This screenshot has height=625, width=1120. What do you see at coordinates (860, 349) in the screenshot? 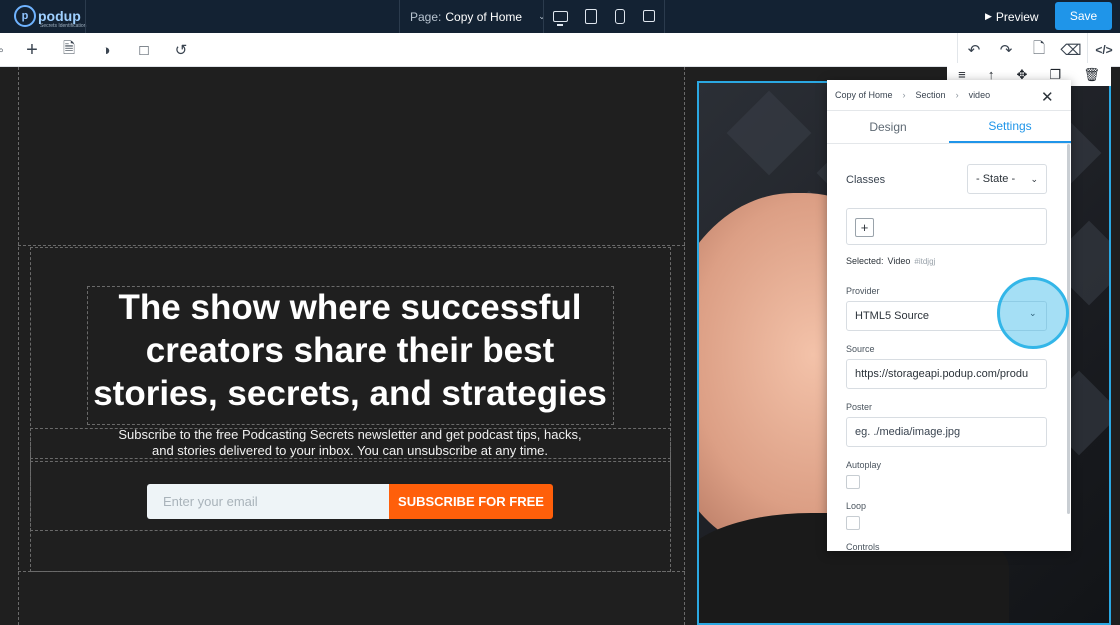
I see `source-label: Source` at bounding box center [860, 349].